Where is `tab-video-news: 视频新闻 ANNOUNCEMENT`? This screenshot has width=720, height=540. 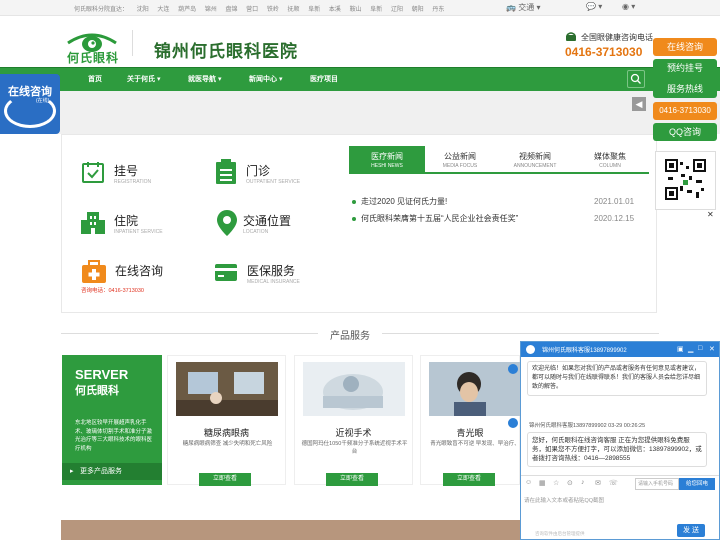
tab-video-news: 视频新闻 ANNOUNCEMENT is located at coordinates (535, 160).